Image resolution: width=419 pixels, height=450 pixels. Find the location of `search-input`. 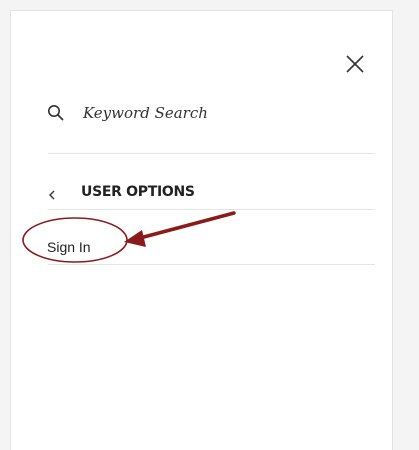

search-input is located at coordinates (208, 113).